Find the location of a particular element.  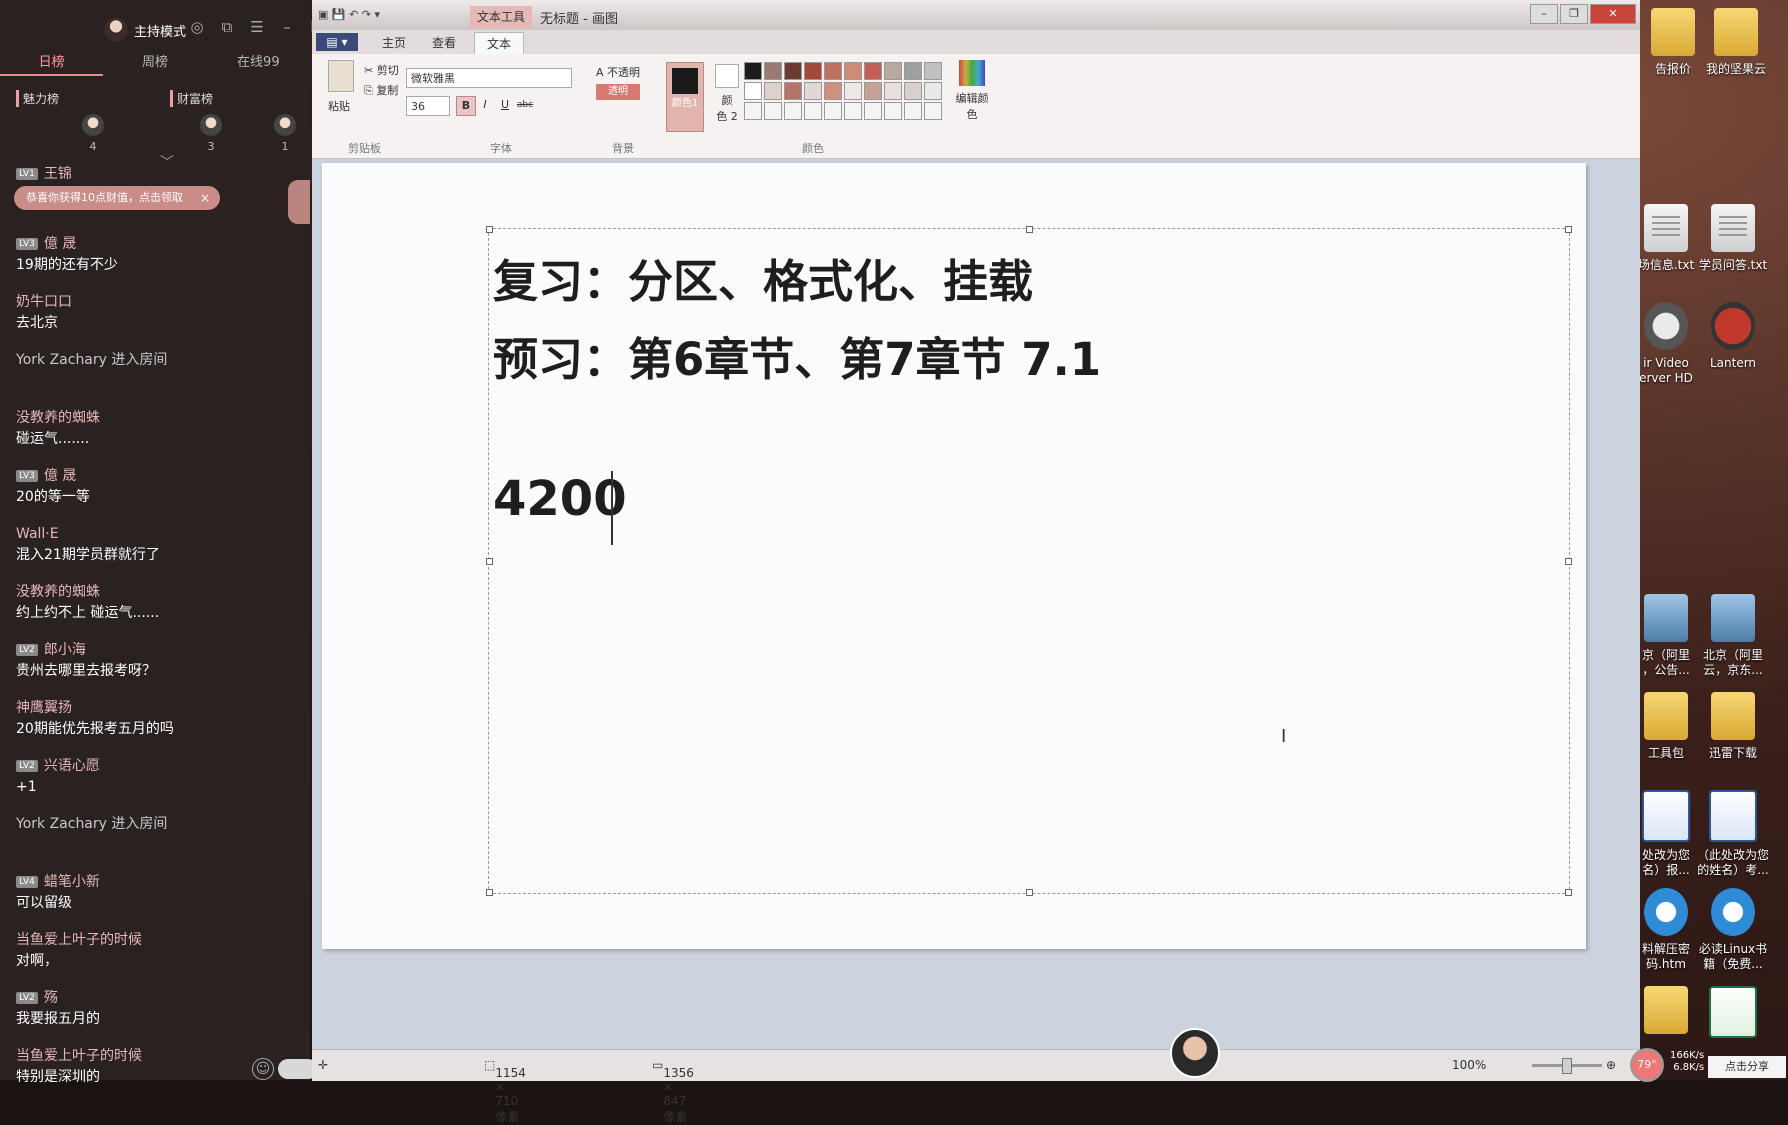

host-avatar is located at coordinates (116, 30).